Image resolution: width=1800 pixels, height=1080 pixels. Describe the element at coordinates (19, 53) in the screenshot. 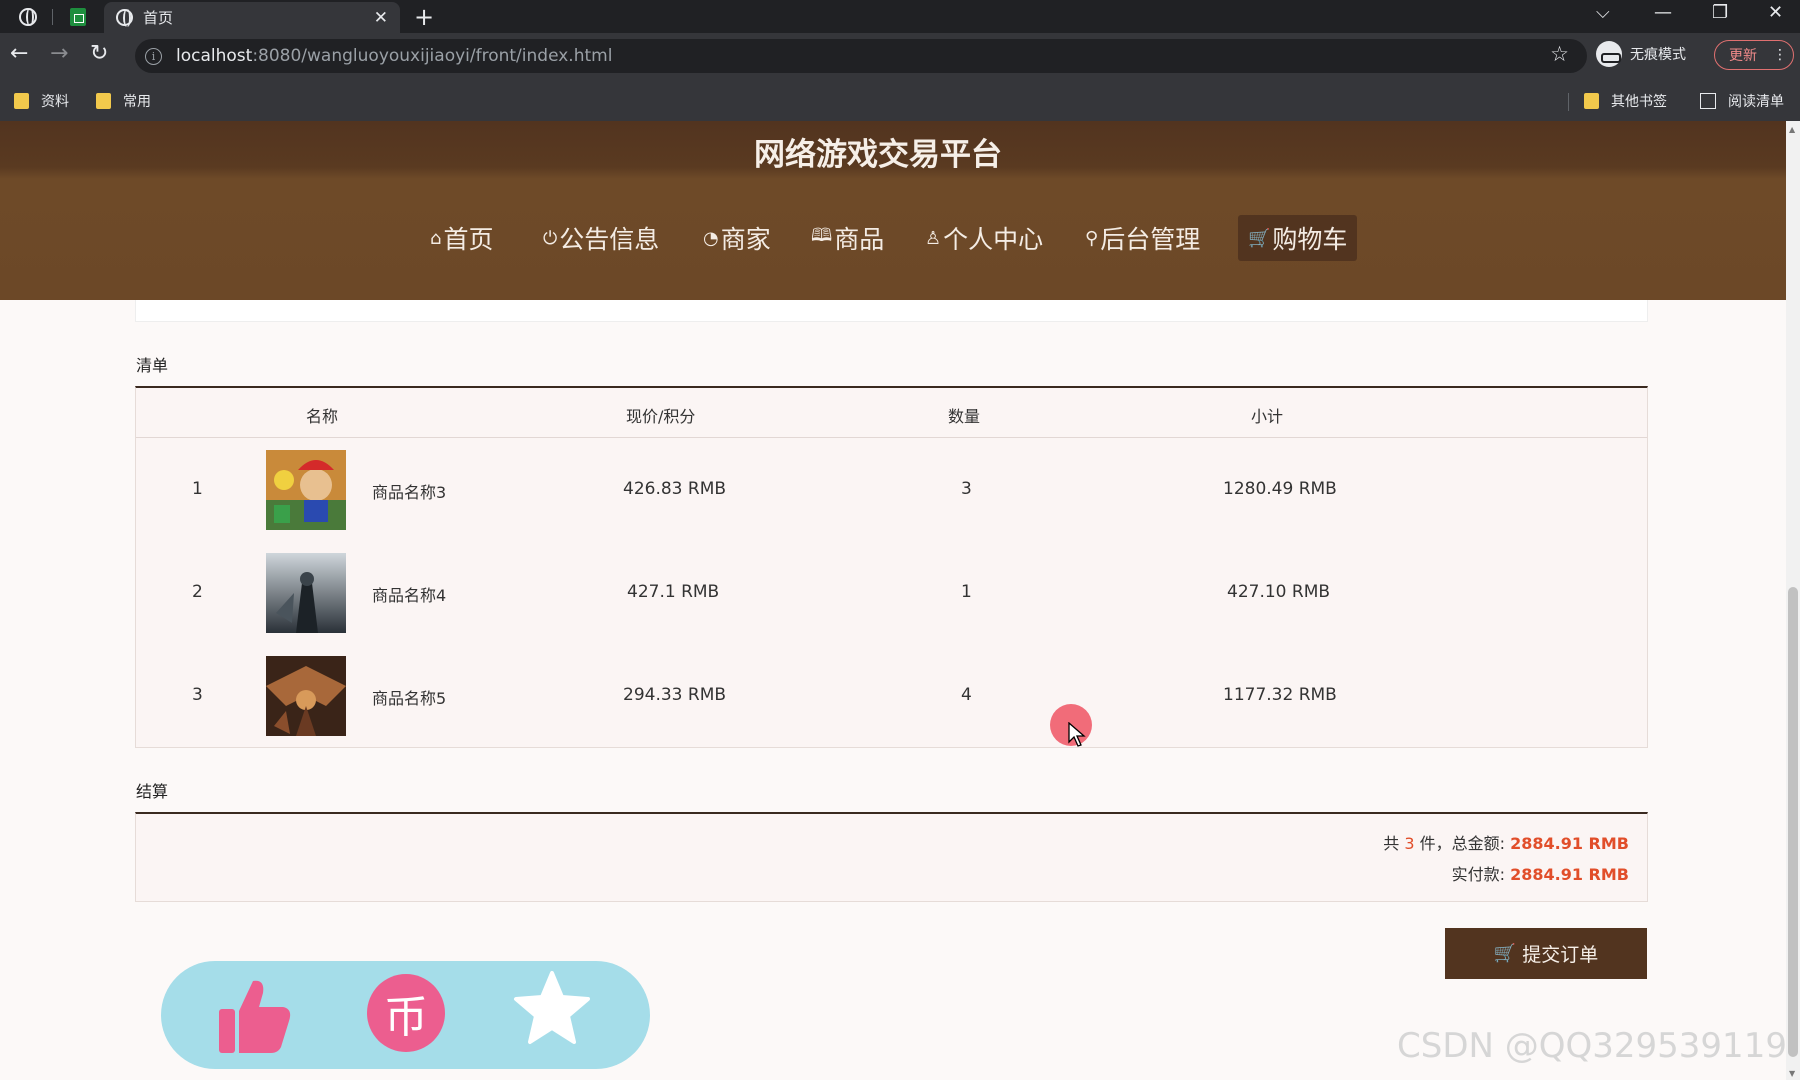

I see `back-icon: ←` at that location.